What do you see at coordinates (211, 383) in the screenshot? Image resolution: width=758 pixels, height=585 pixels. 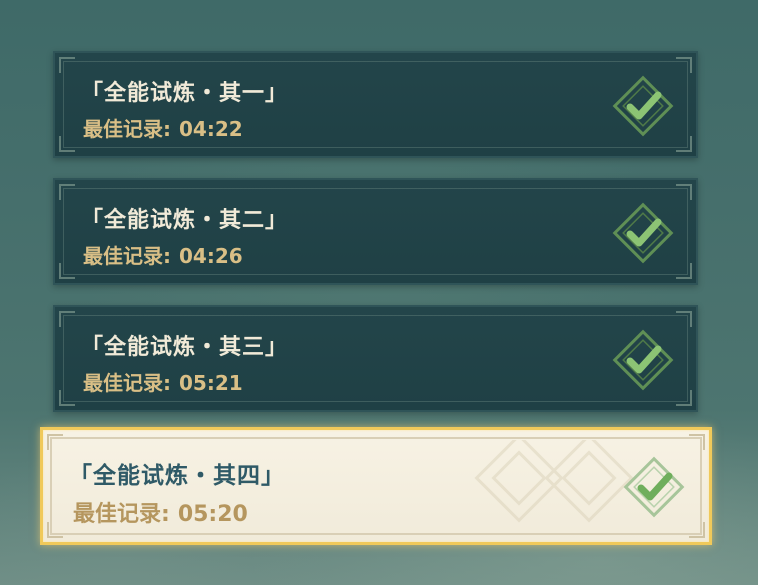 I see `record-time: 05:21` at bounding box center [211, 383].